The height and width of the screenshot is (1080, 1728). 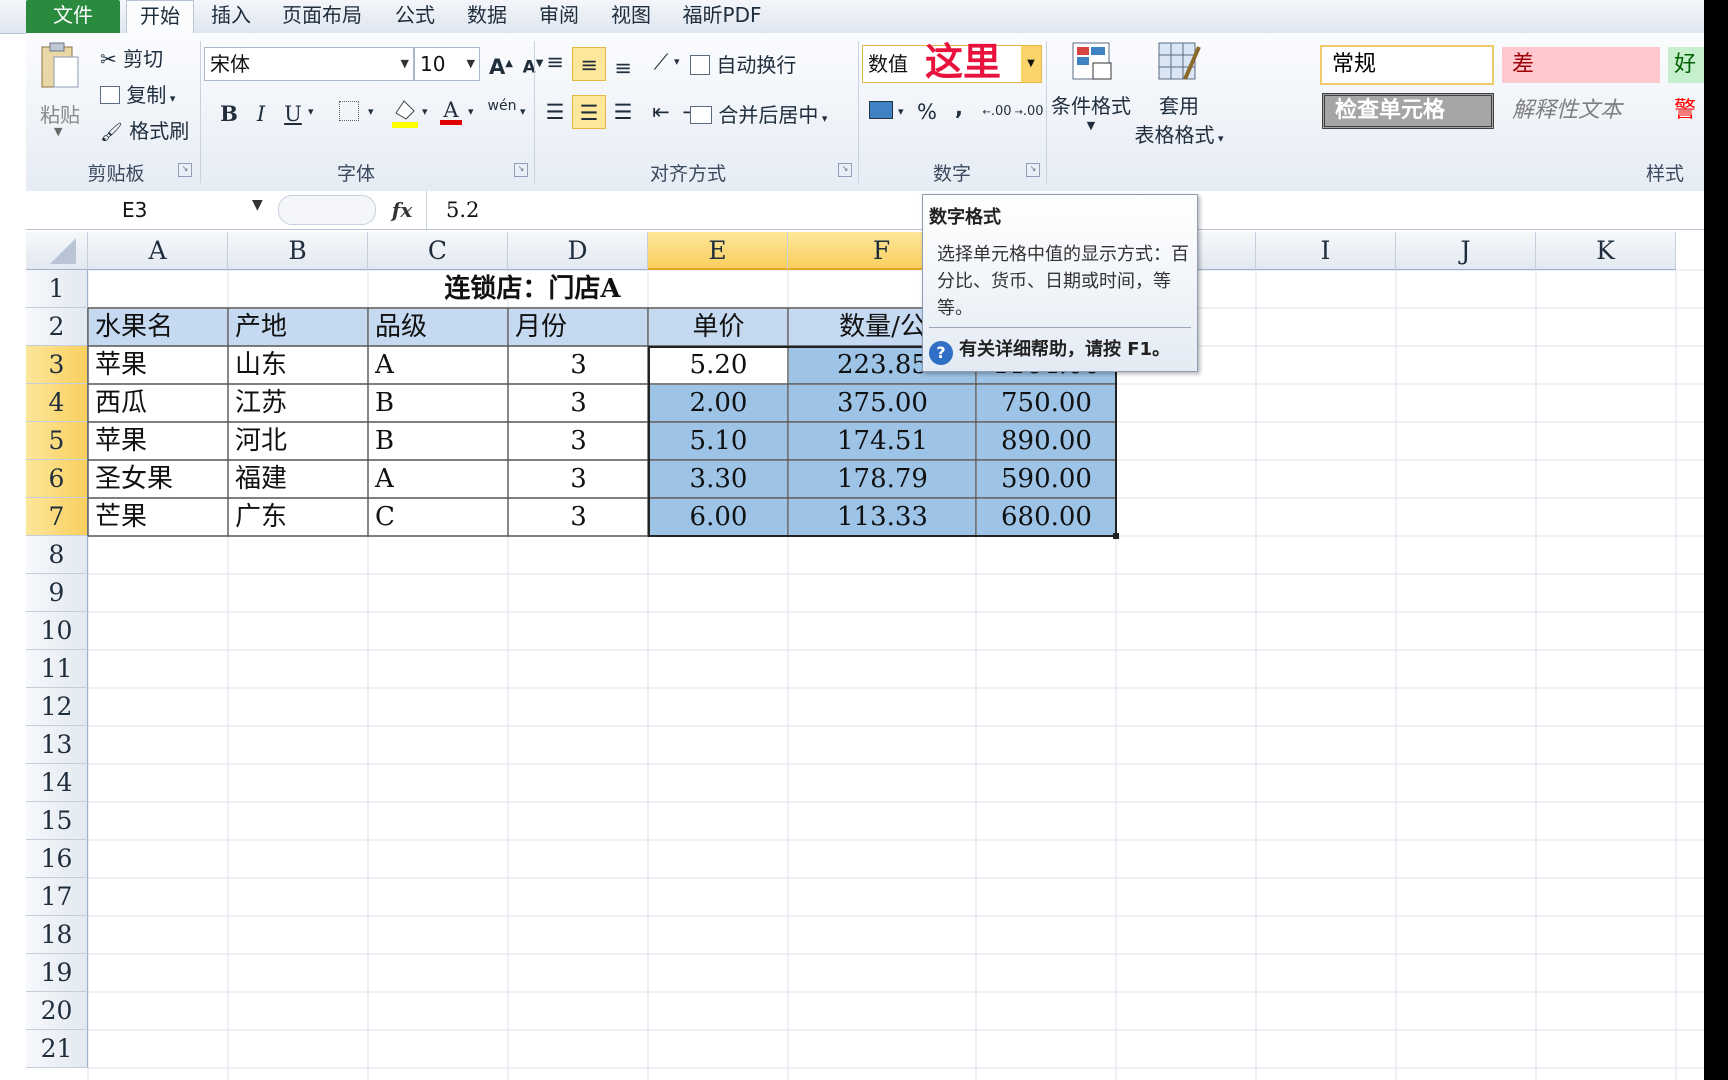 What do you see at coordinates (57, 289) in the screenshot?
I see `row-header-1: 1` at bounding box center [57, 289].